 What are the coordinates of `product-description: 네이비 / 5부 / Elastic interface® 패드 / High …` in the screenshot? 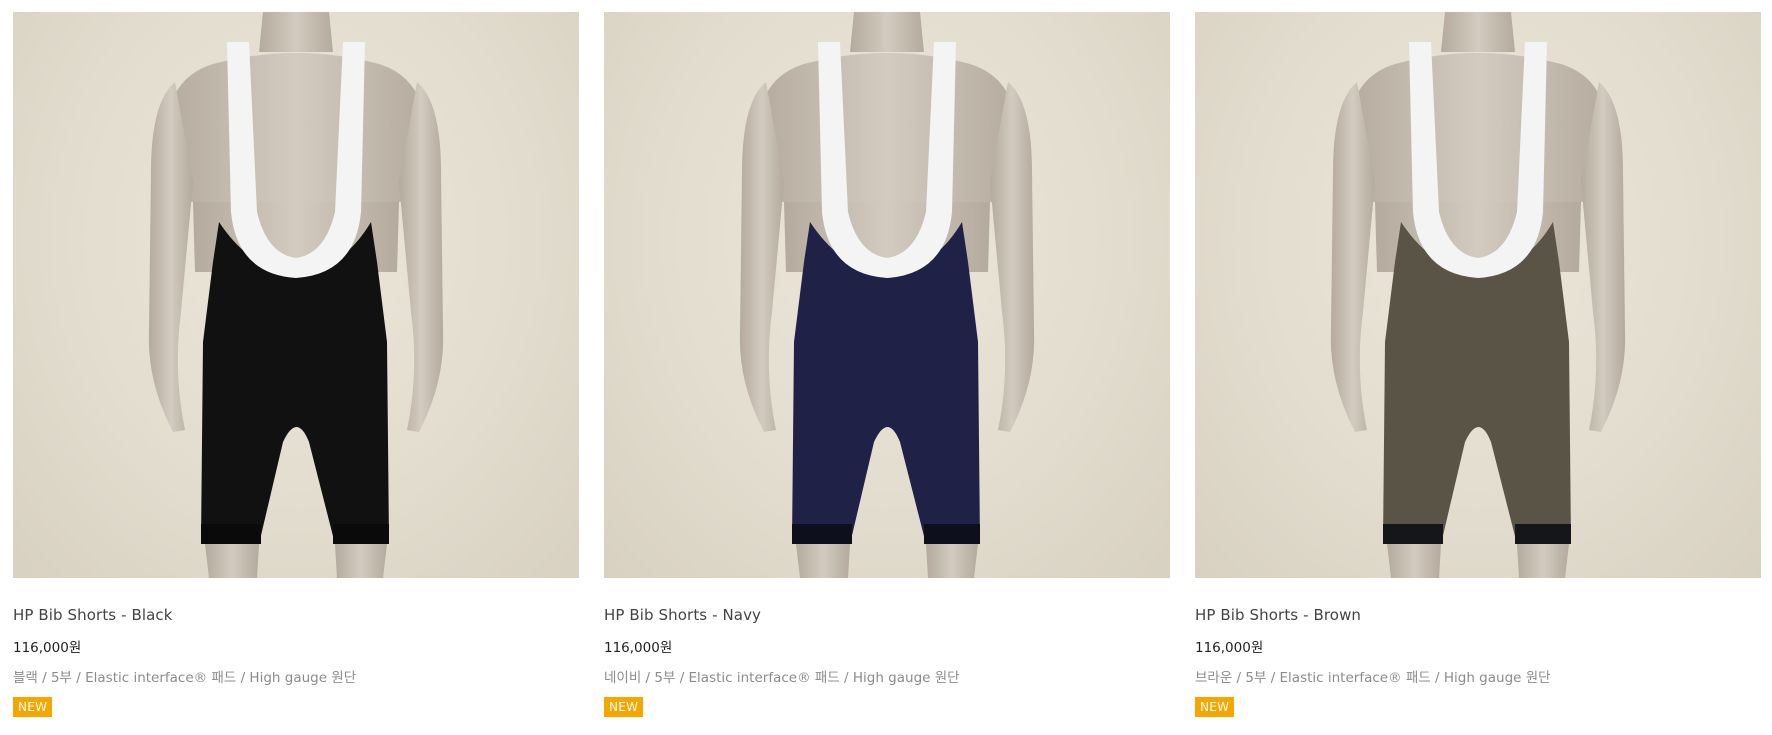 It's located at (782, 678).